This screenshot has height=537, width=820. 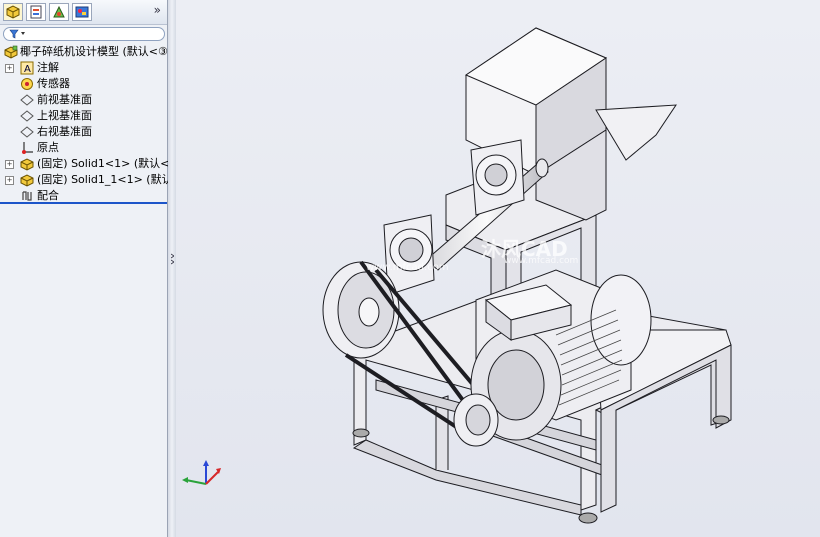 What do you see at coordinates (64, 99) in the screenshot?
I see `tree-item-label: 前视基准面` at bounding box center [64, 99].